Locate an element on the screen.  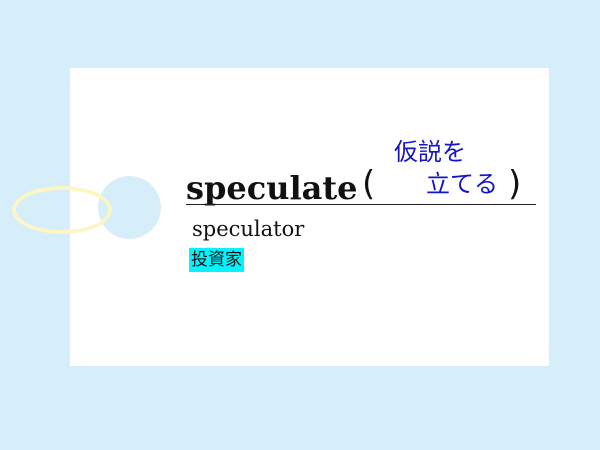
paren-close: ) is located at coordinates (515, 184).